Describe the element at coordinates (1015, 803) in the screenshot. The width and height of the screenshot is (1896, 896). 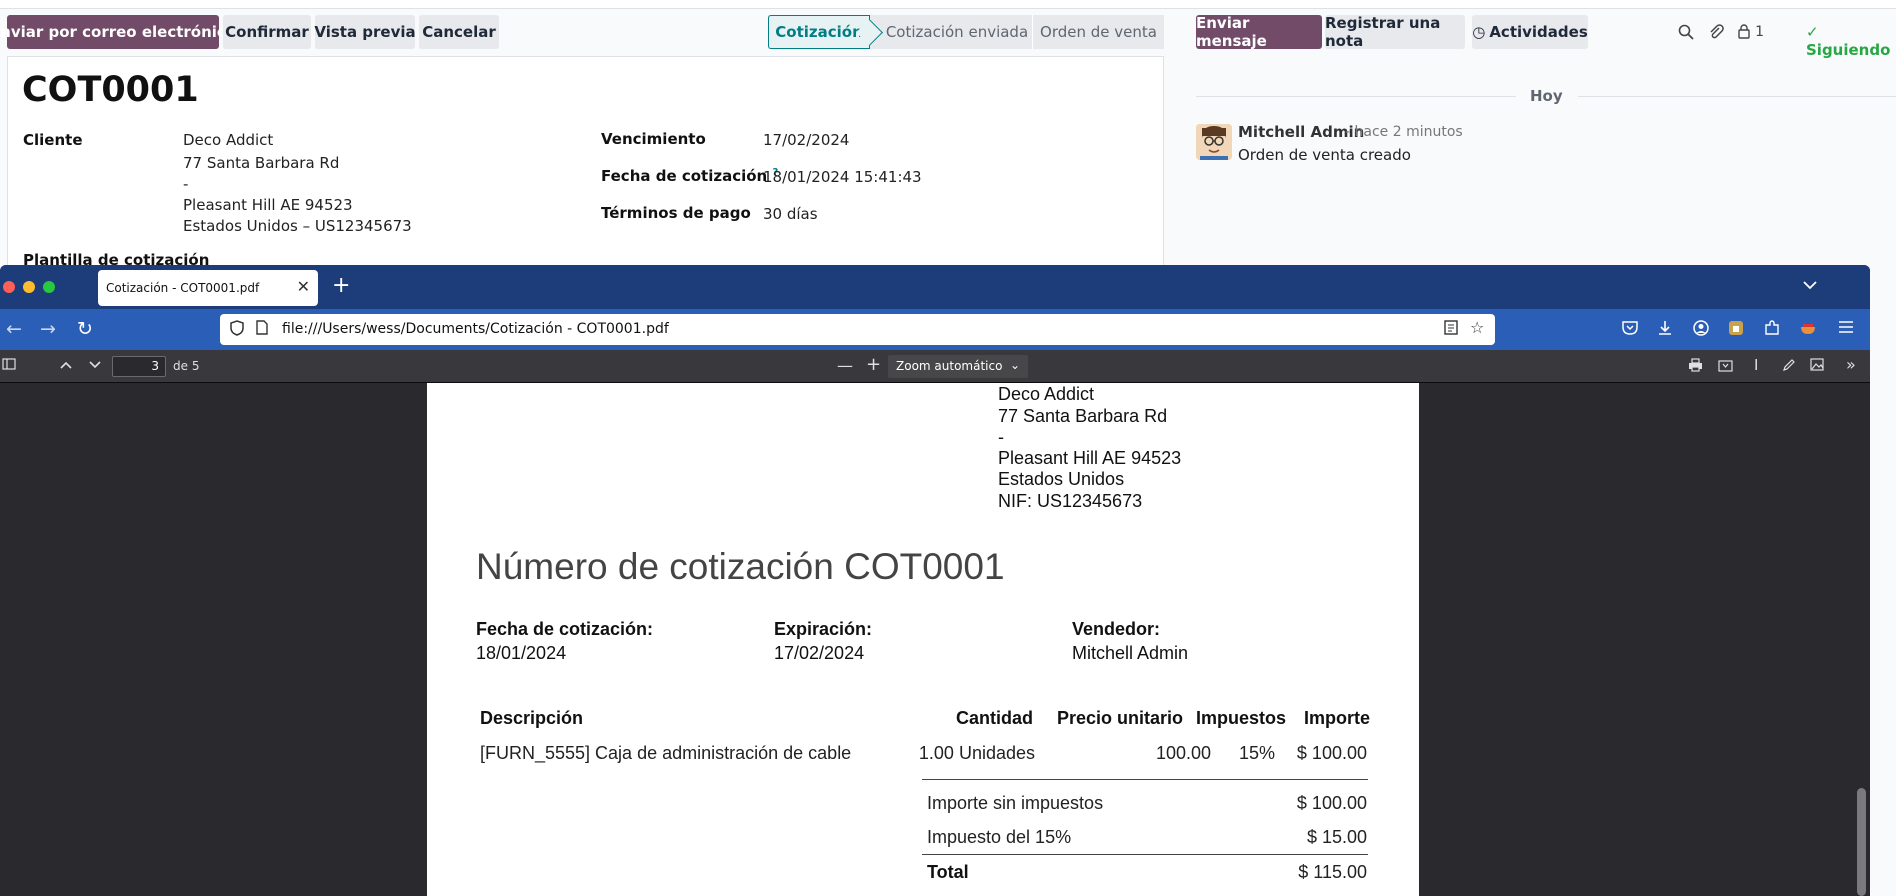
I see `untaxed-label: Importe sin impuestos` at that location.